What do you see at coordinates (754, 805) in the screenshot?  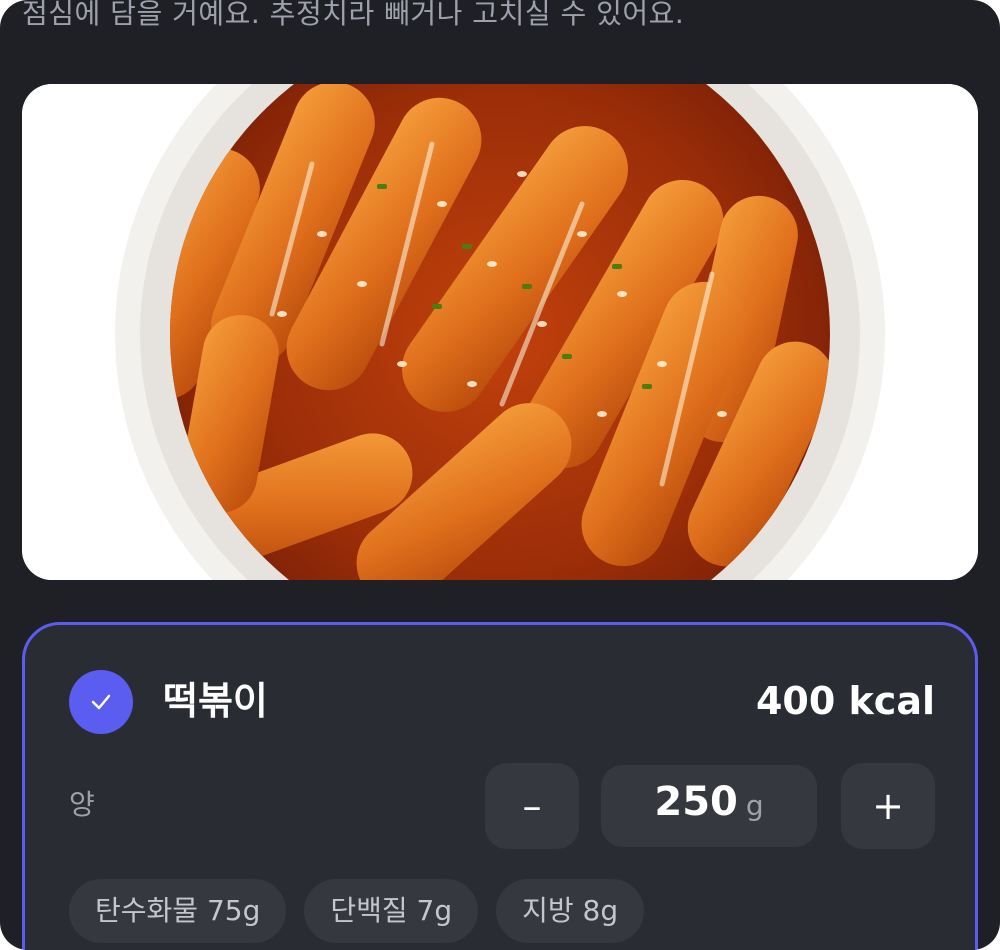 I see `quantity-unit: g` at bounding box center [754, 805].